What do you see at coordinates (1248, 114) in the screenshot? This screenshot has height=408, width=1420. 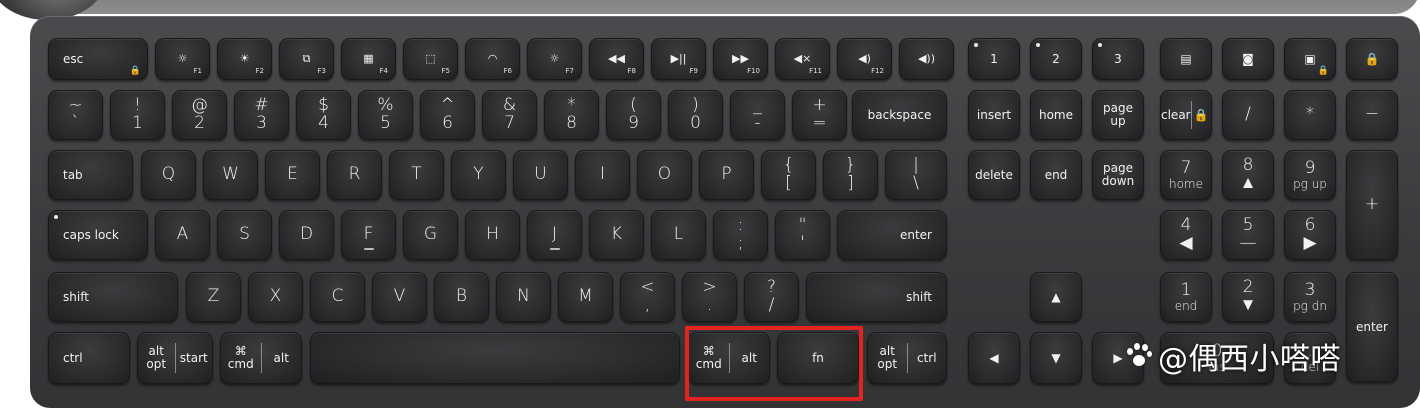 I see `key-label: /` at bounding box center [1248, 114].